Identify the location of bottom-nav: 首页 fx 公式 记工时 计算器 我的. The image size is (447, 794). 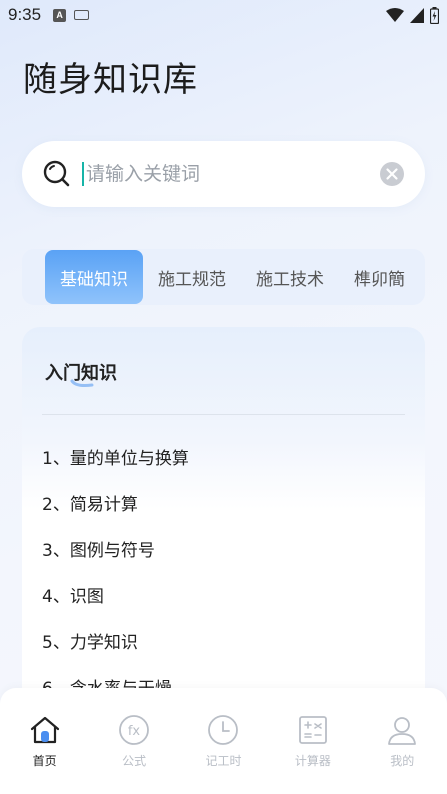
(223, 741).